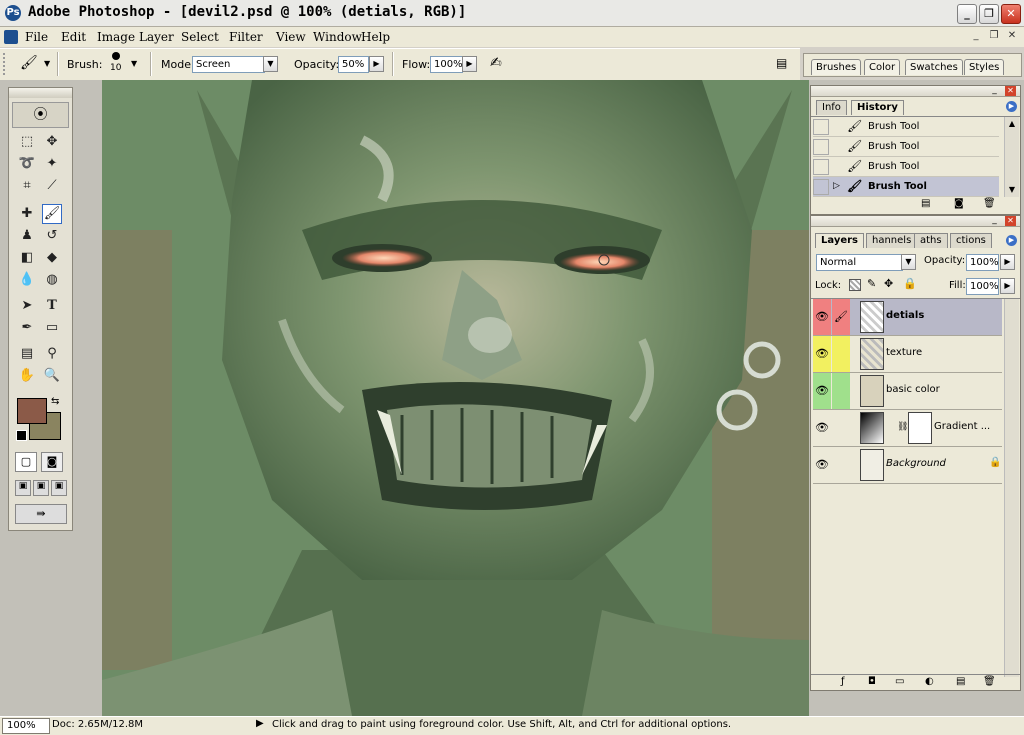  Describe the element at coordinates (52, 328) in the screenshot. I see `shape-icon: ▭` at that location.